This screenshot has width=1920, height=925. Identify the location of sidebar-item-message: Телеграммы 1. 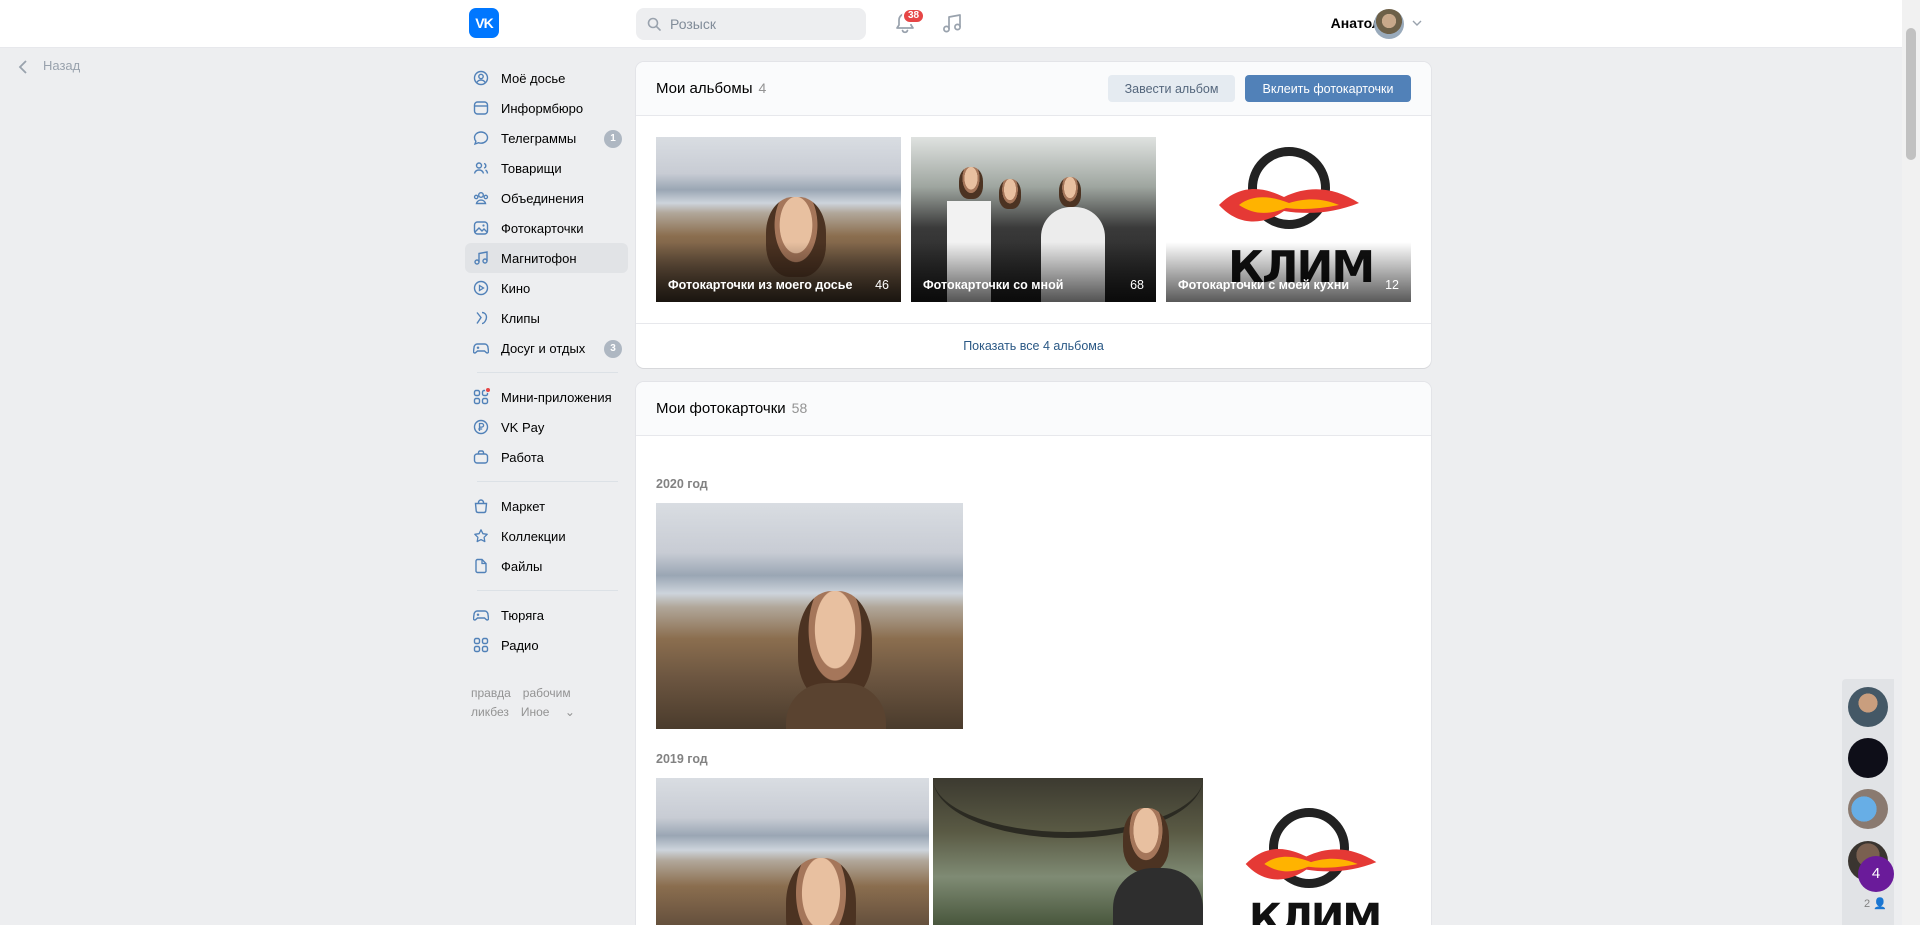
(546, 138).